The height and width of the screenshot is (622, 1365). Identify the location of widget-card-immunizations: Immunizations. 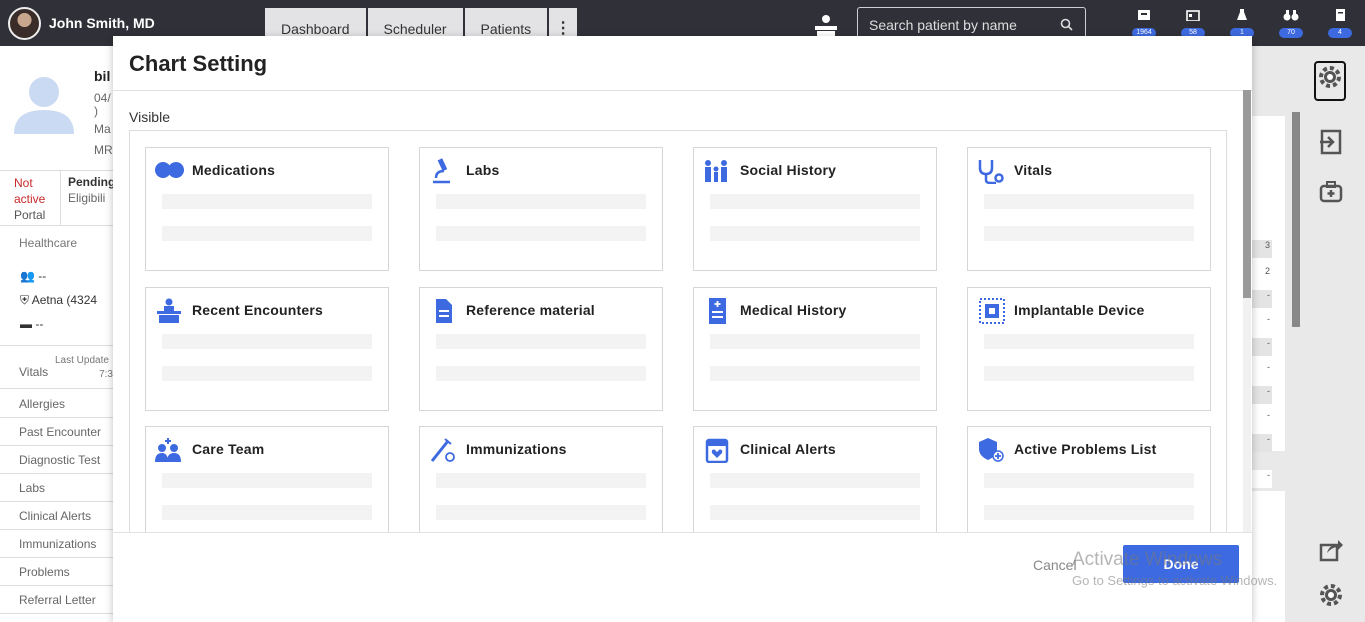
(541, 479).